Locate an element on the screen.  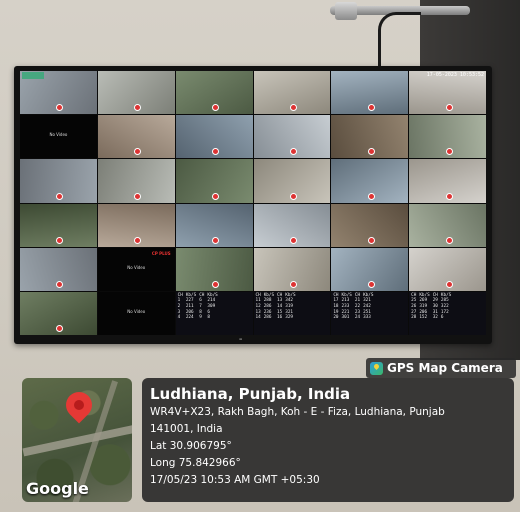
stats-value: 4 is located at coordinates (179, 318).